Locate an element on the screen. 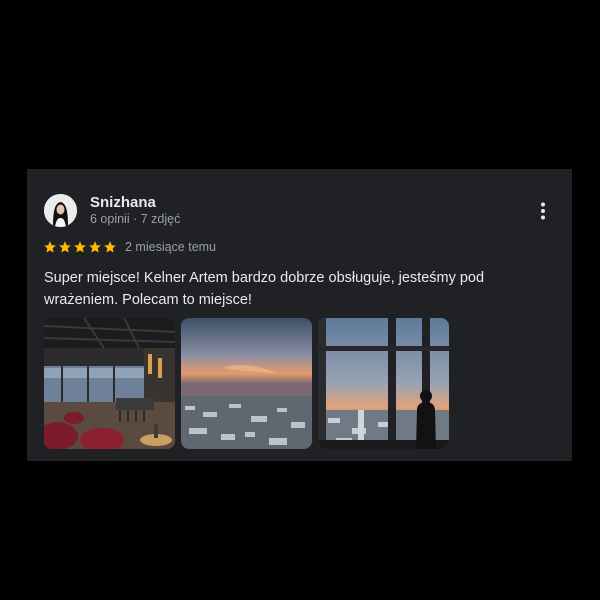  photo-sunset-city-view is located at coordinates (246, 383).